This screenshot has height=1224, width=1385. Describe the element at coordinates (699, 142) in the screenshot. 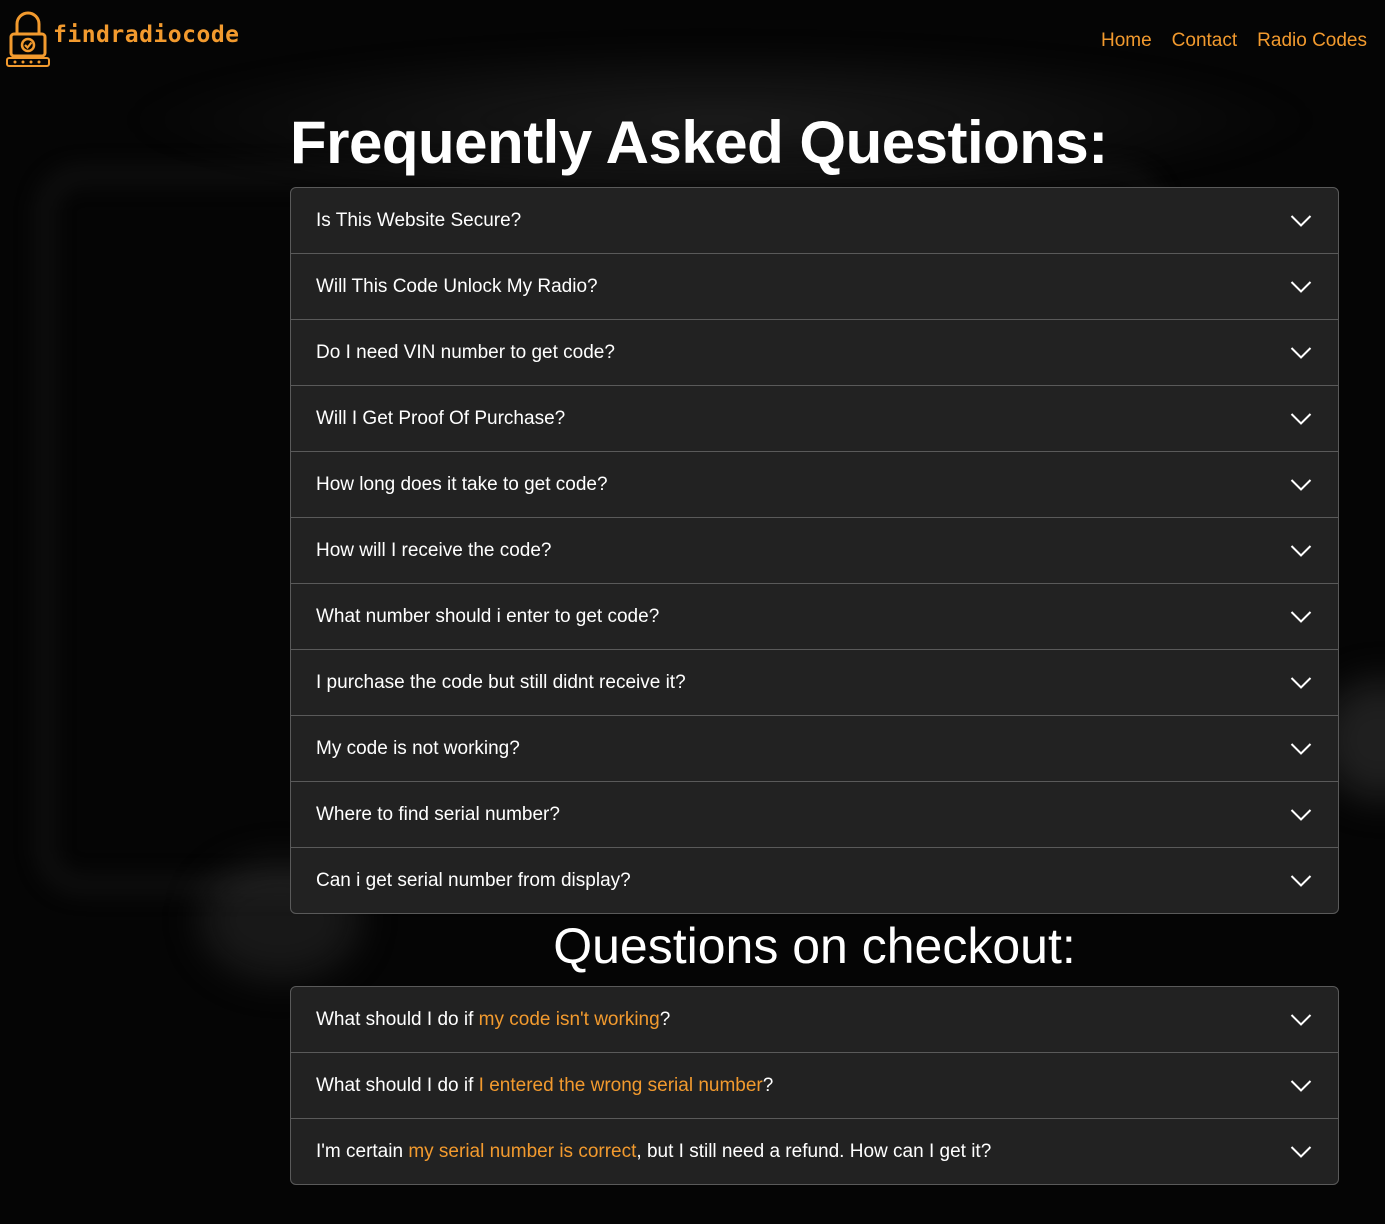

I see `faq-title: Frequently Asked Questions:` at that location.